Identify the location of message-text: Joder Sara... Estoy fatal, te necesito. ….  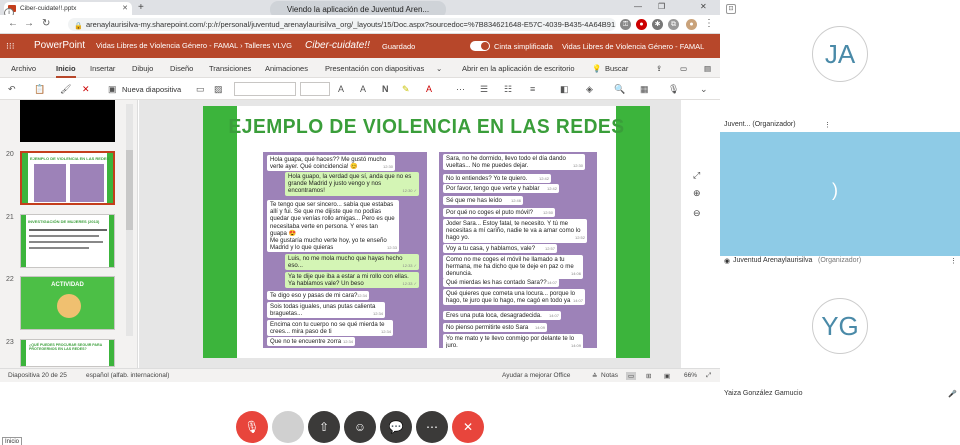
(513, 231).